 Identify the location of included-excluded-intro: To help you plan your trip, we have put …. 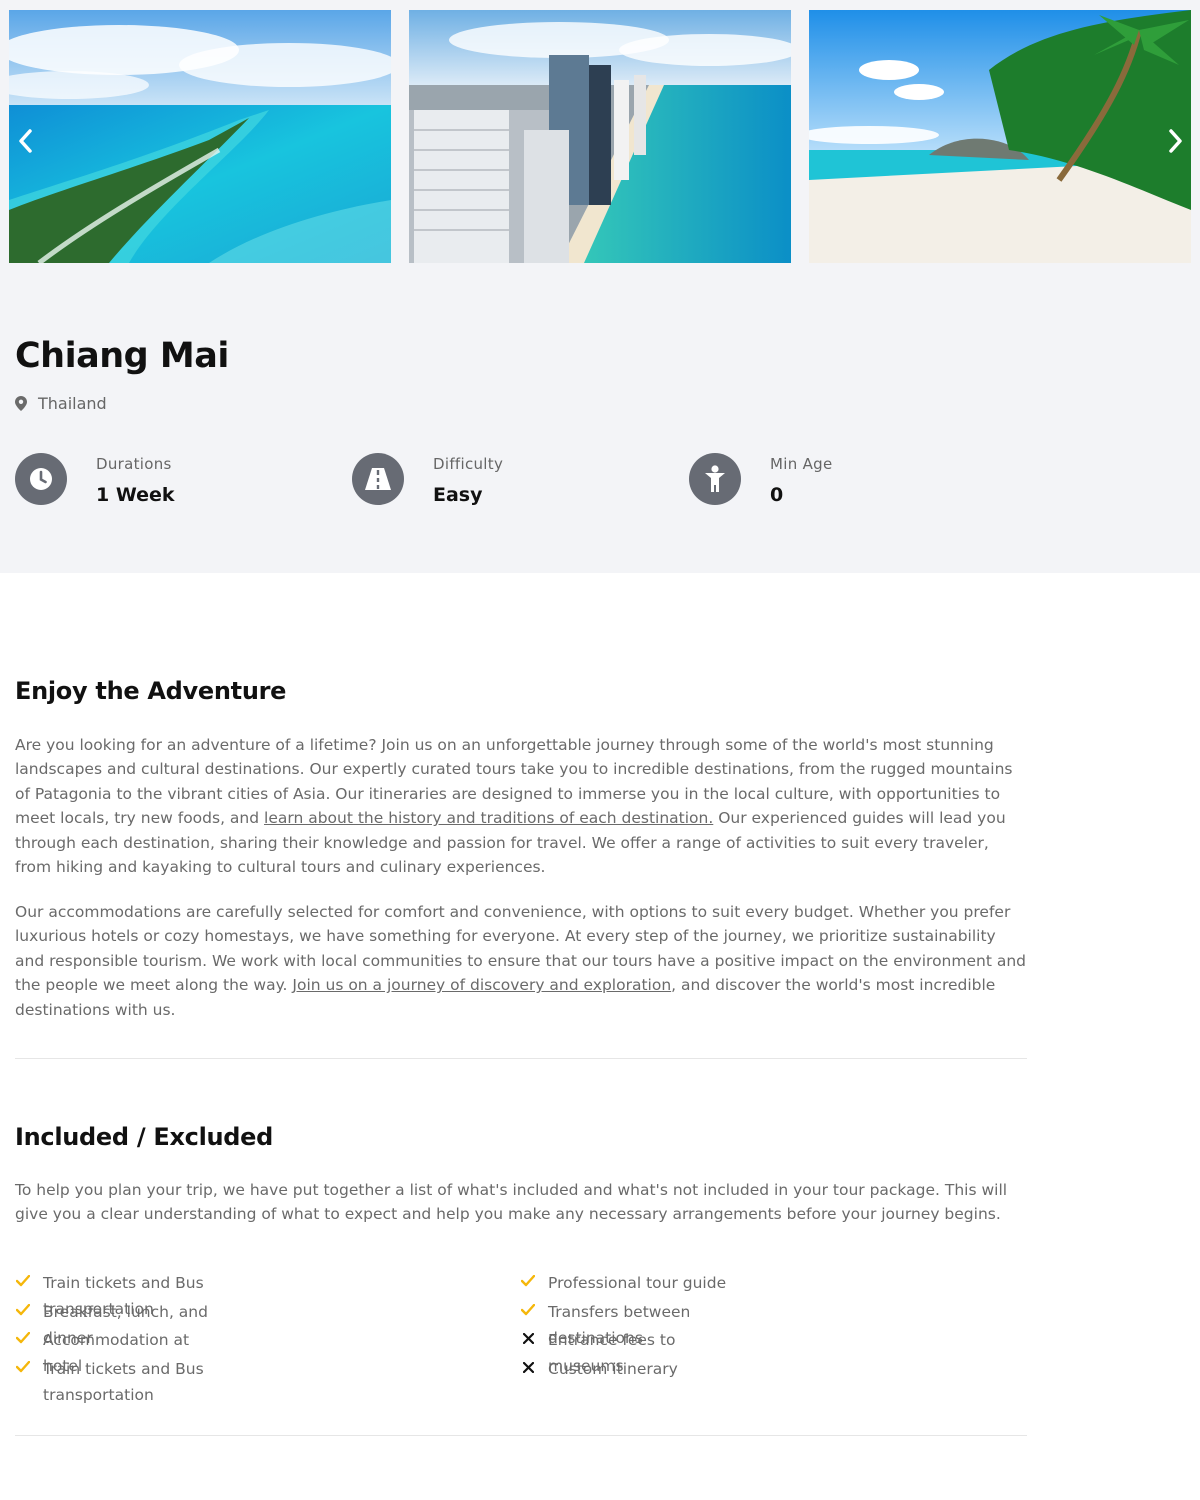
(511, 1202).